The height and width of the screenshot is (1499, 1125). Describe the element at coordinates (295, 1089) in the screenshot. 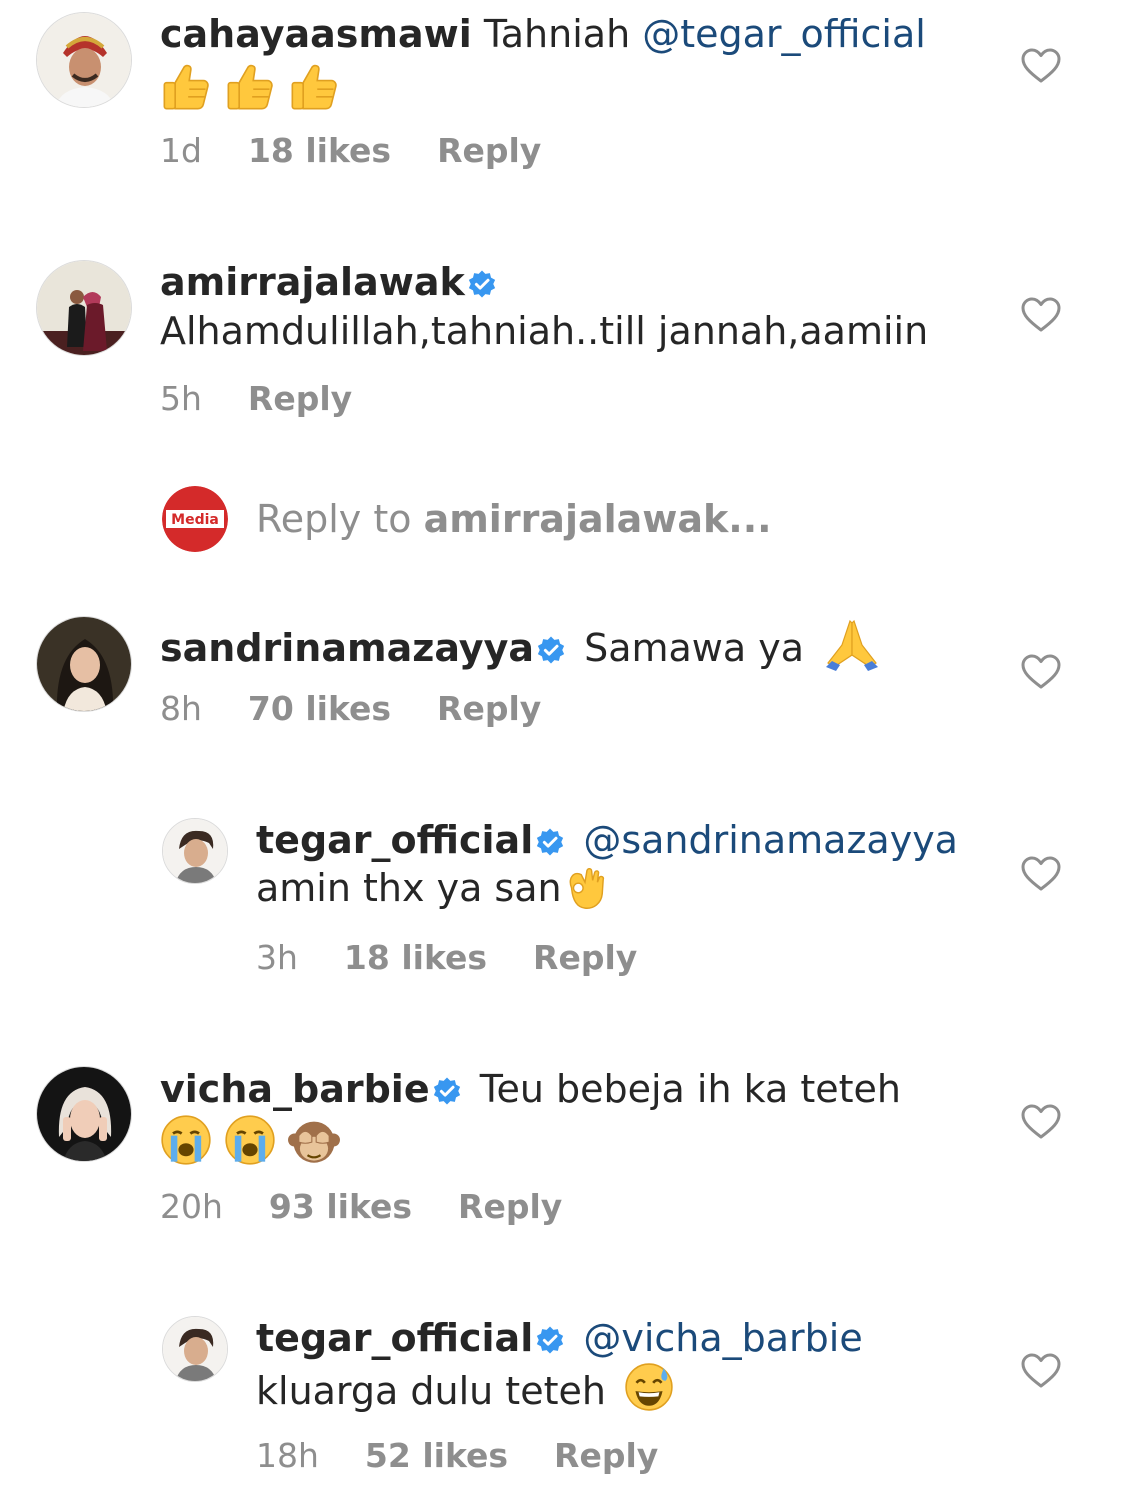

I see `username: vicha_barbie` at that location.